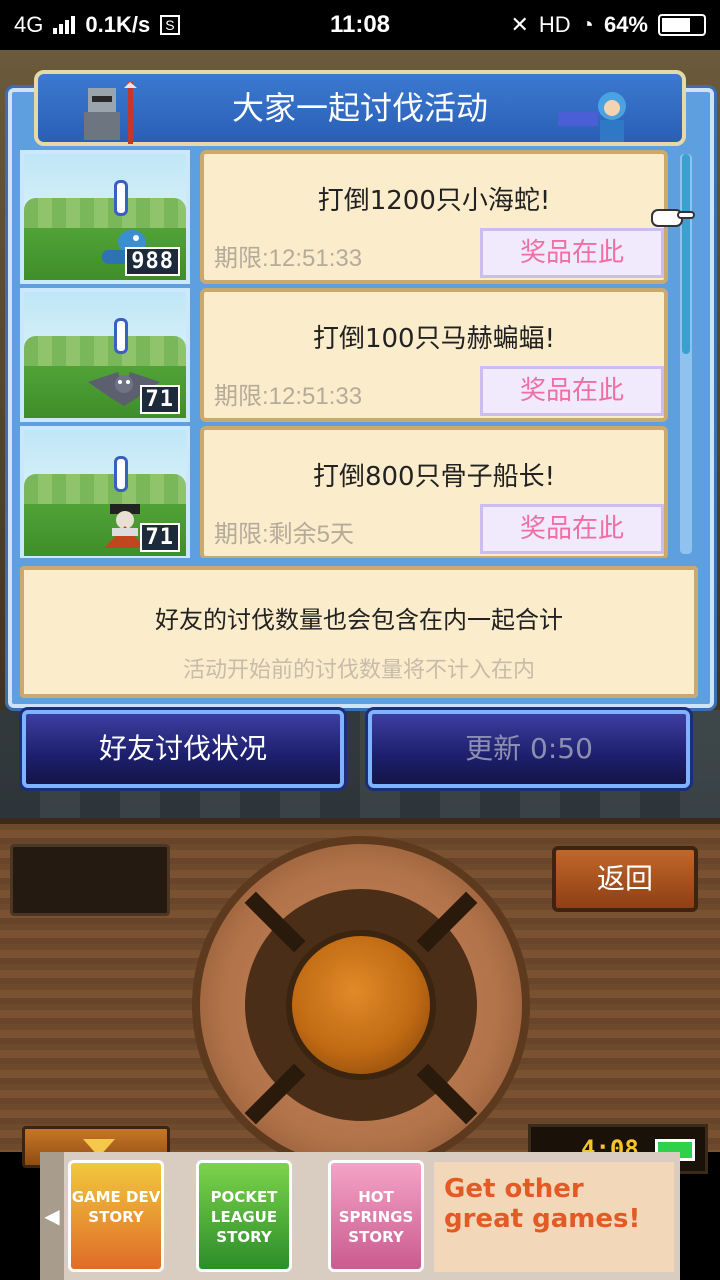 The width and height of the screenshot is (720, 1280). I want to click on quest-name: 打倒100只马赫蝙蝠!, so click(434, 339).